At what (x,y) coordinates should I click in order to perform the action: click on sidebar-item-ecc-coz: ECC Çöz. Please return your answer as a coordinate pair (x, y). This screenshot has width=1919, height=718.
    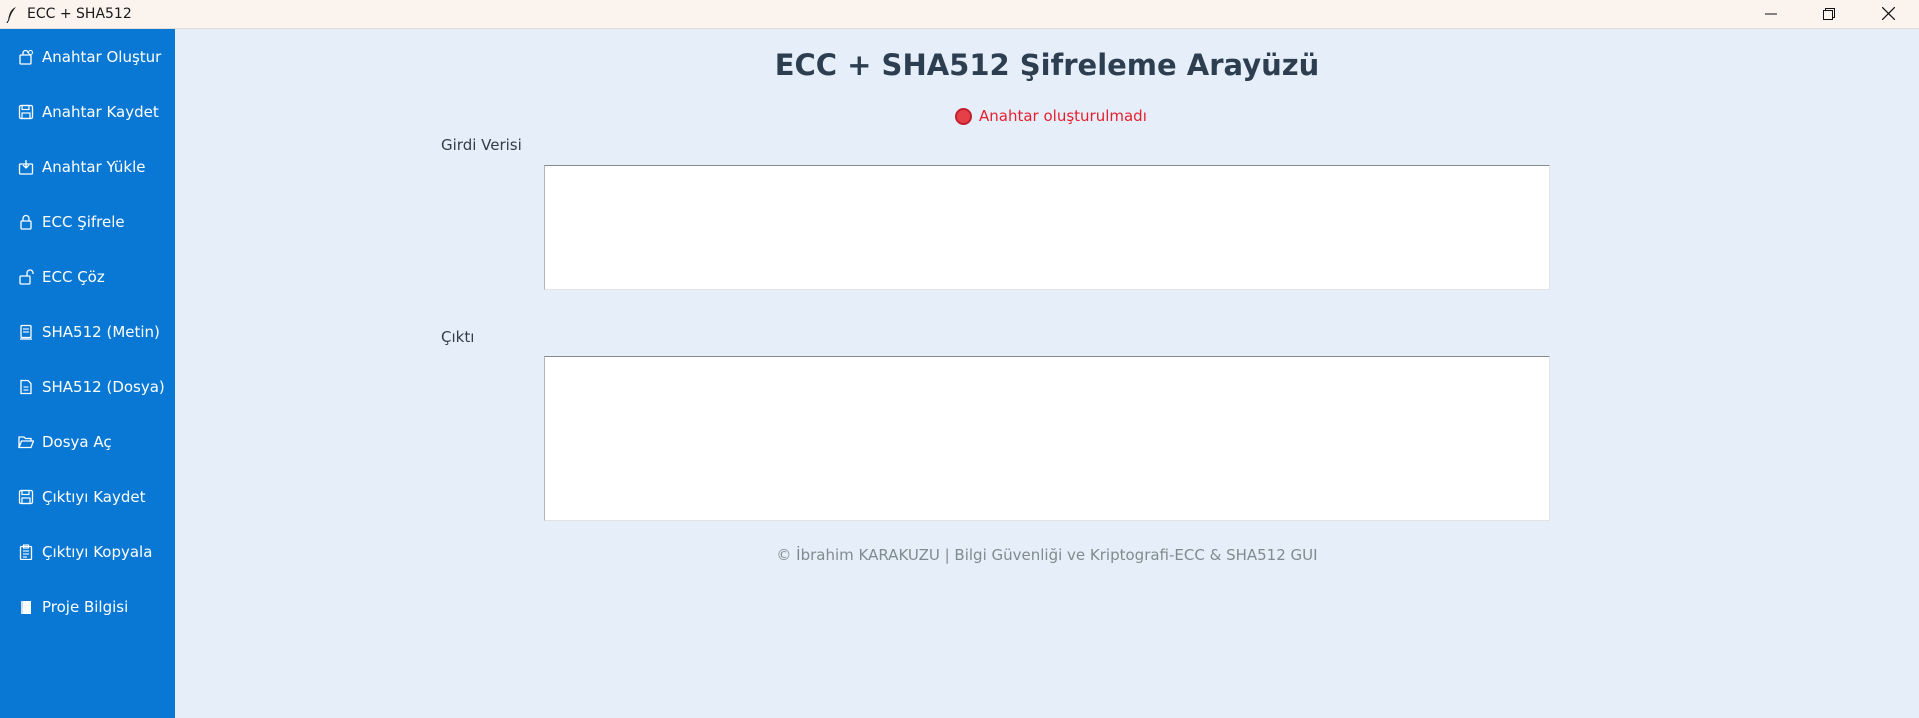
    Looking at the image, I should click on (87, 277).